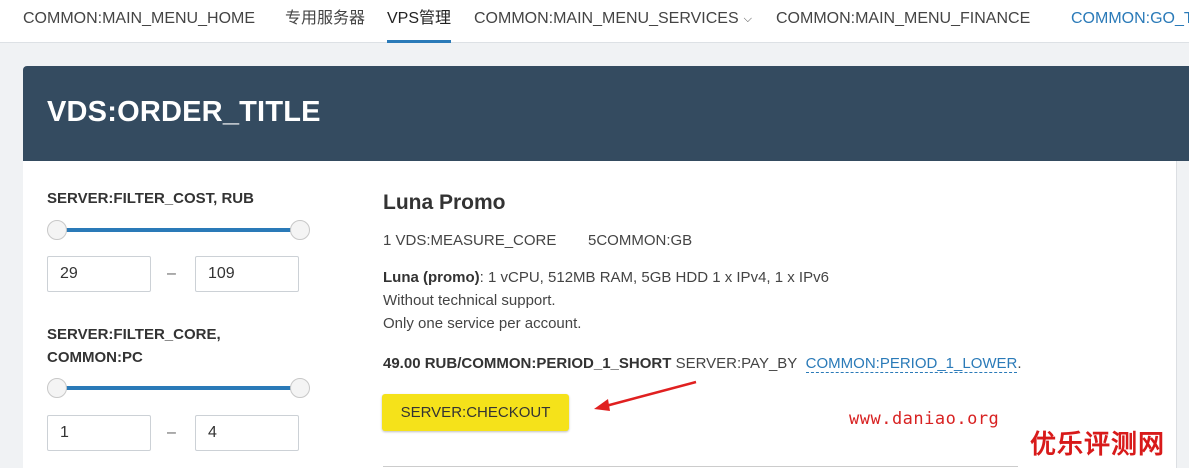  I want to click on core-slider-track, so click(178, 388).